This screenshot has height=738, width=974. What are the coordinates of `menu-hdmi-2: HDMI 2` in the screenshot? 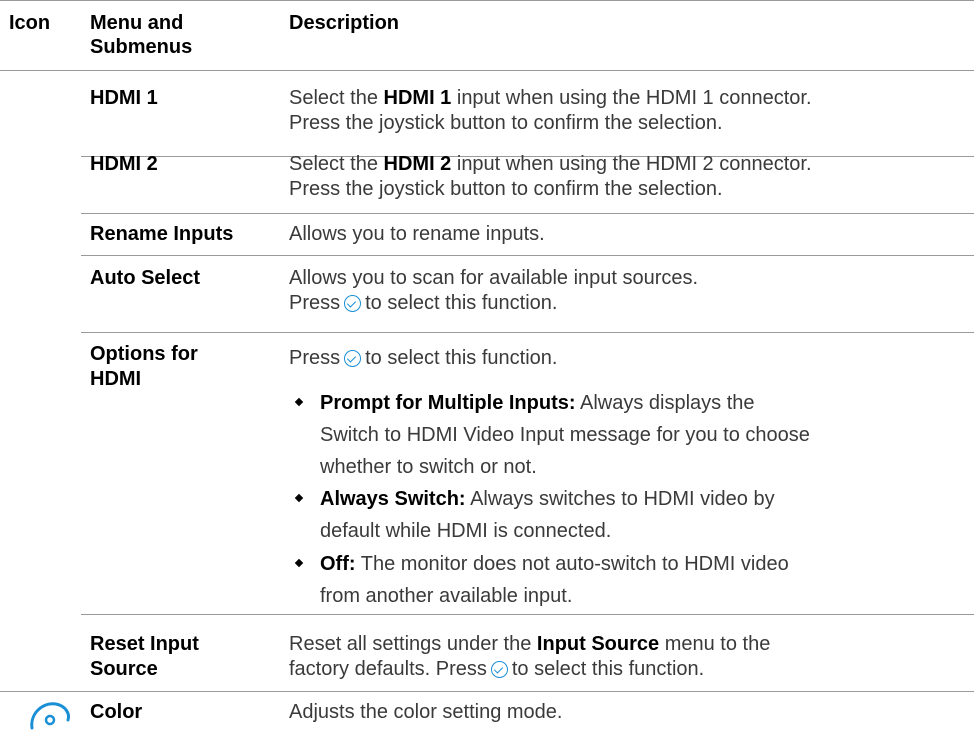 It's located at (124, 164).